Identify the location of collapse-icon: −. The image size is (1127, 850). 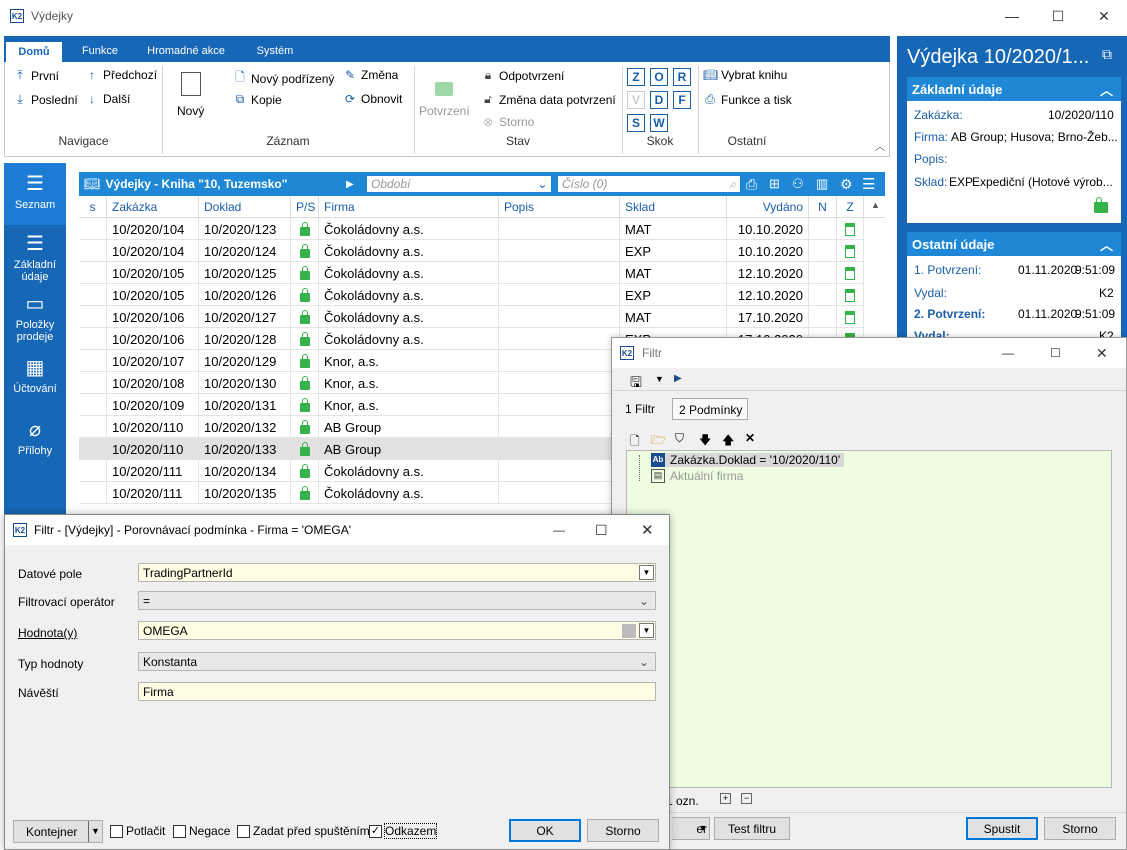
(746, 798).